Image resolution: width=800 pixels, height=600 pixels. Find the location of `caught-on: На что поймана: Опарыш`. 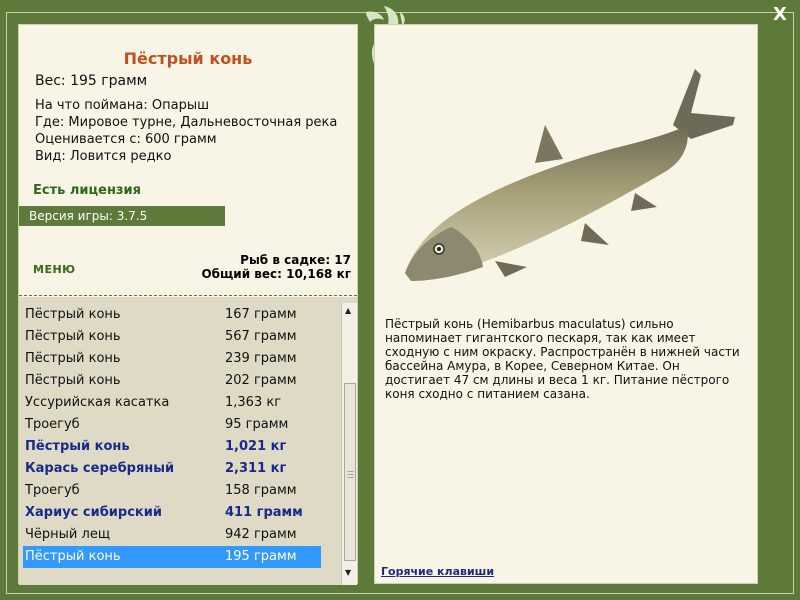

caught-on: На что поймана: Опарыш is located at coordinates (122, 105).